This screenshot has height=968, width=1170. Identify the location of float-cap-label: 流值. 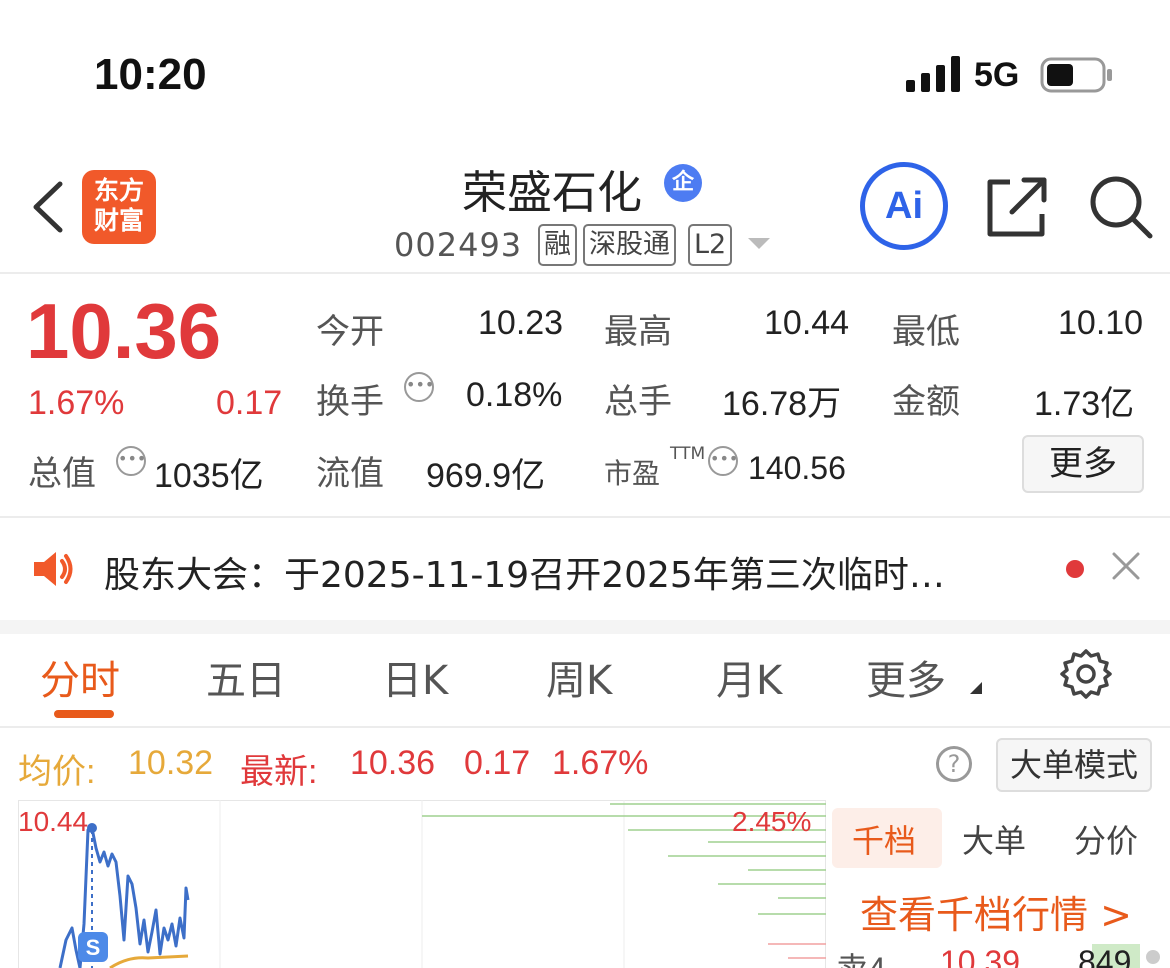
(350, 474).